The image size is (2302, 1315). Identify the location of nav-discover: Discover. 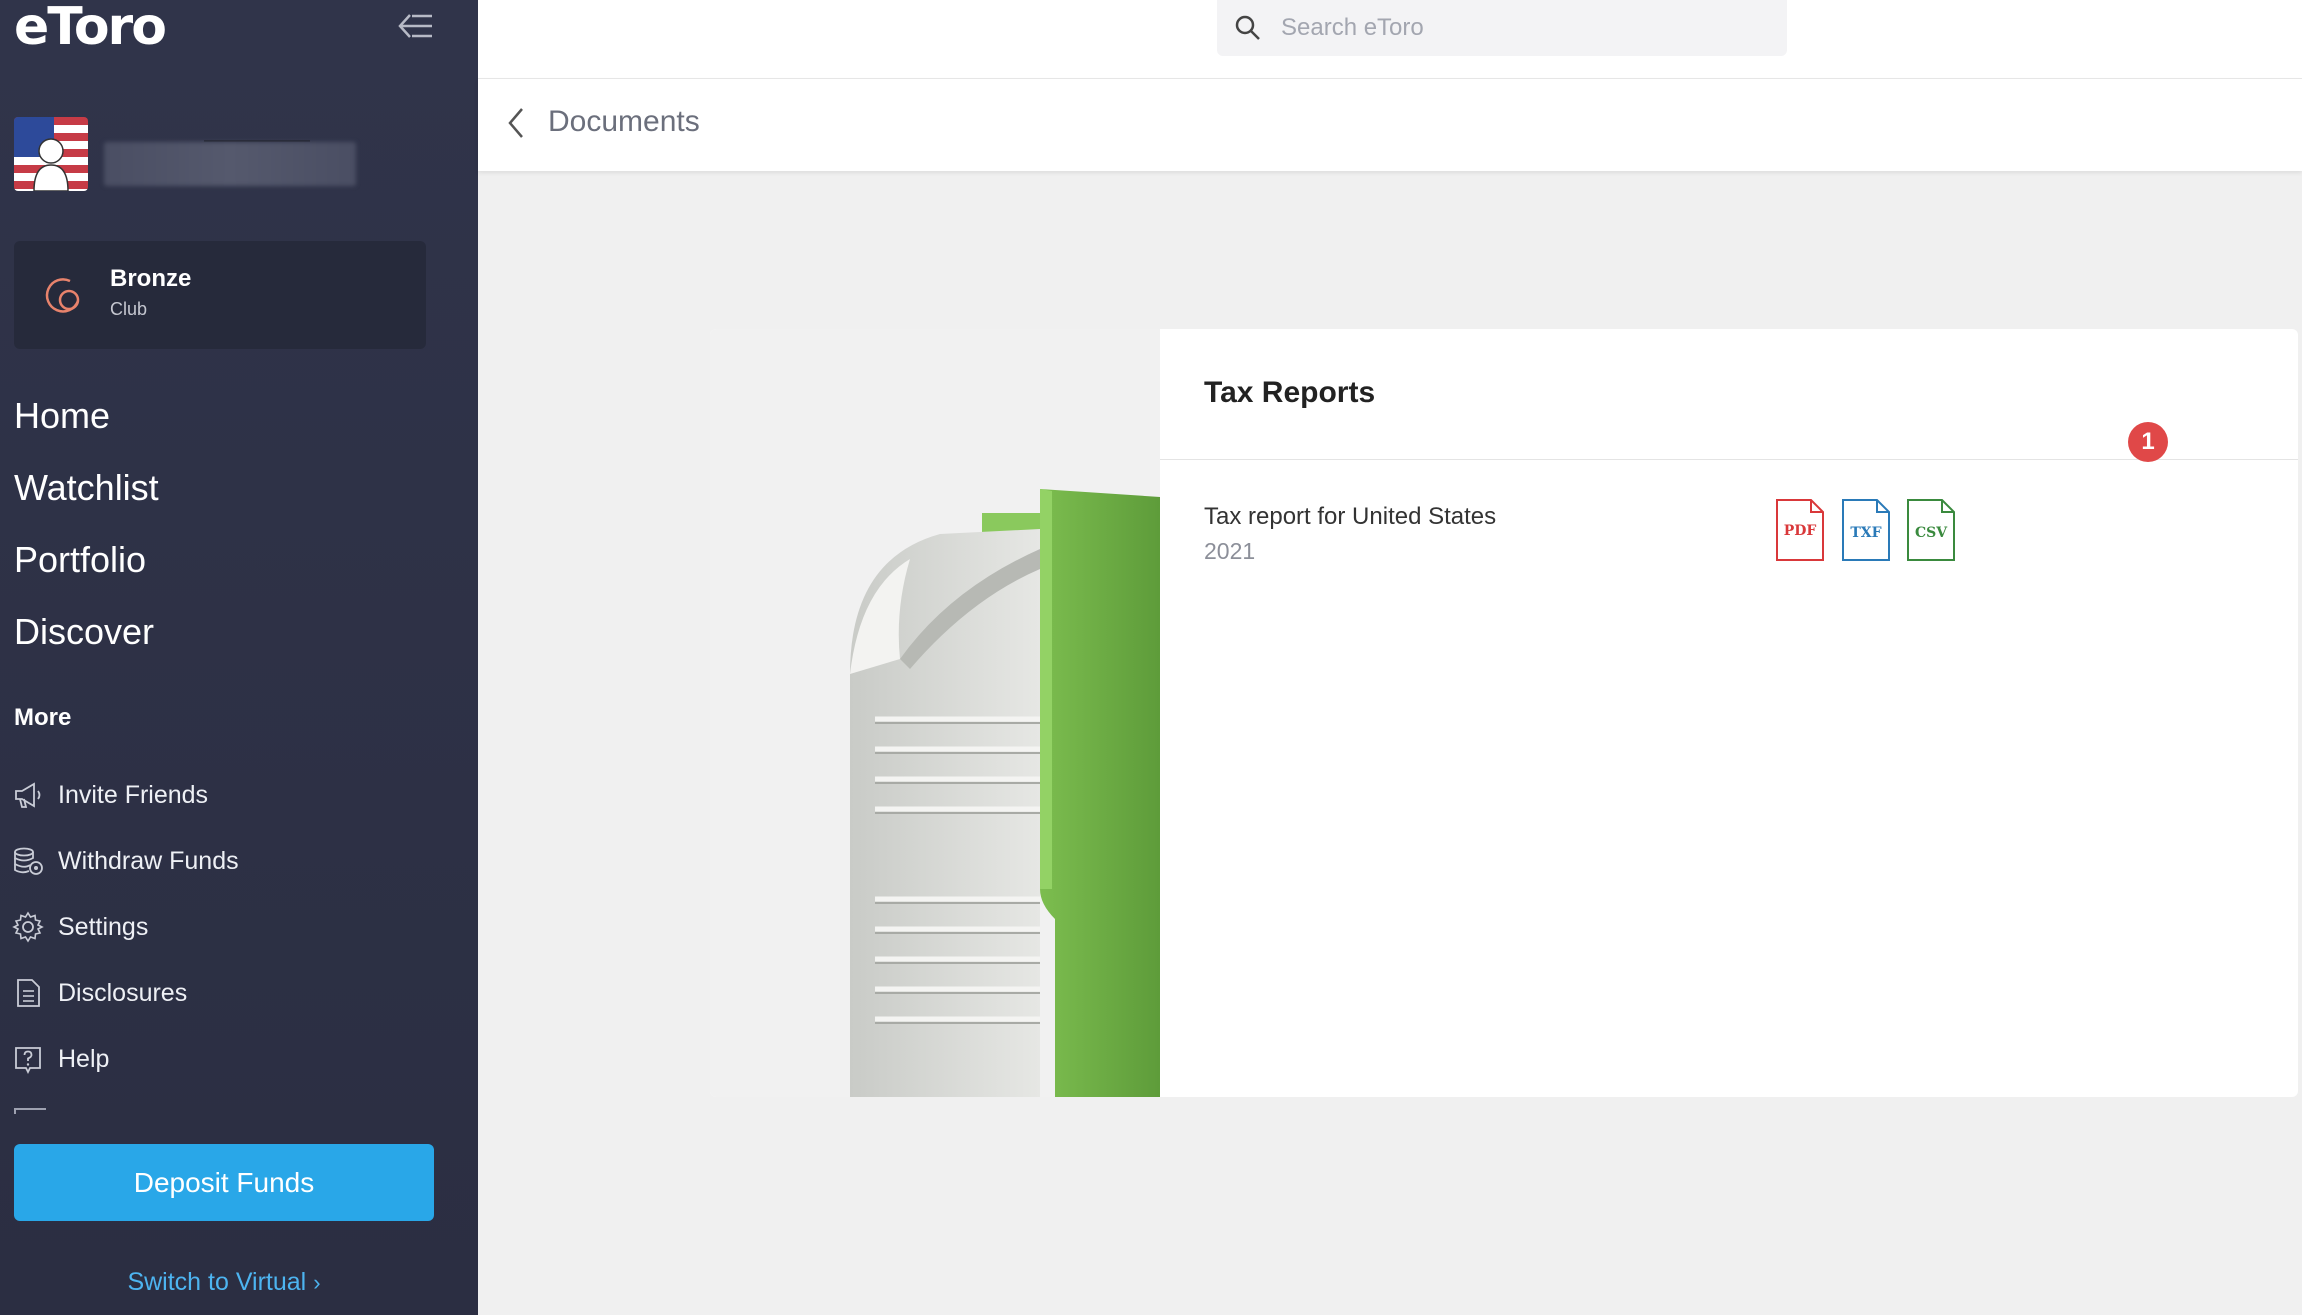
(86, 632).